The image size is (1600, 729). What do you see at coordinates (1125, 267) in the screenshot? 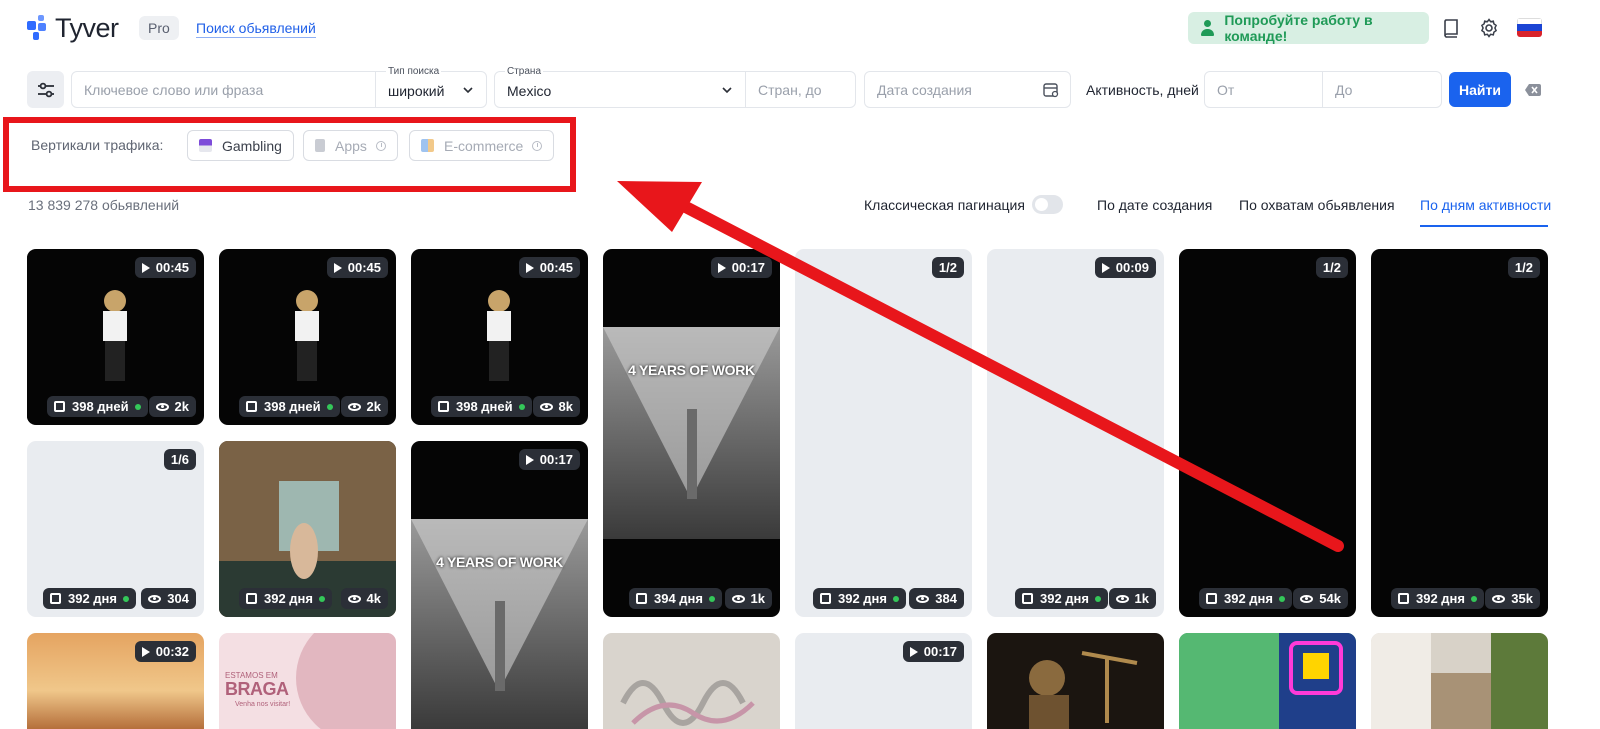
I see `duration-badge: 00:09` at bounding box center [1125, 267].